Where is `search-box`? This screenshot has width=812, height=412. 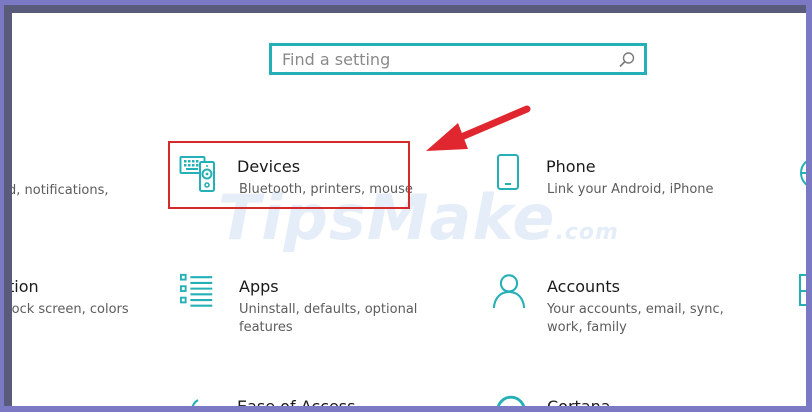
search-box is located at coordinates (458, 59).